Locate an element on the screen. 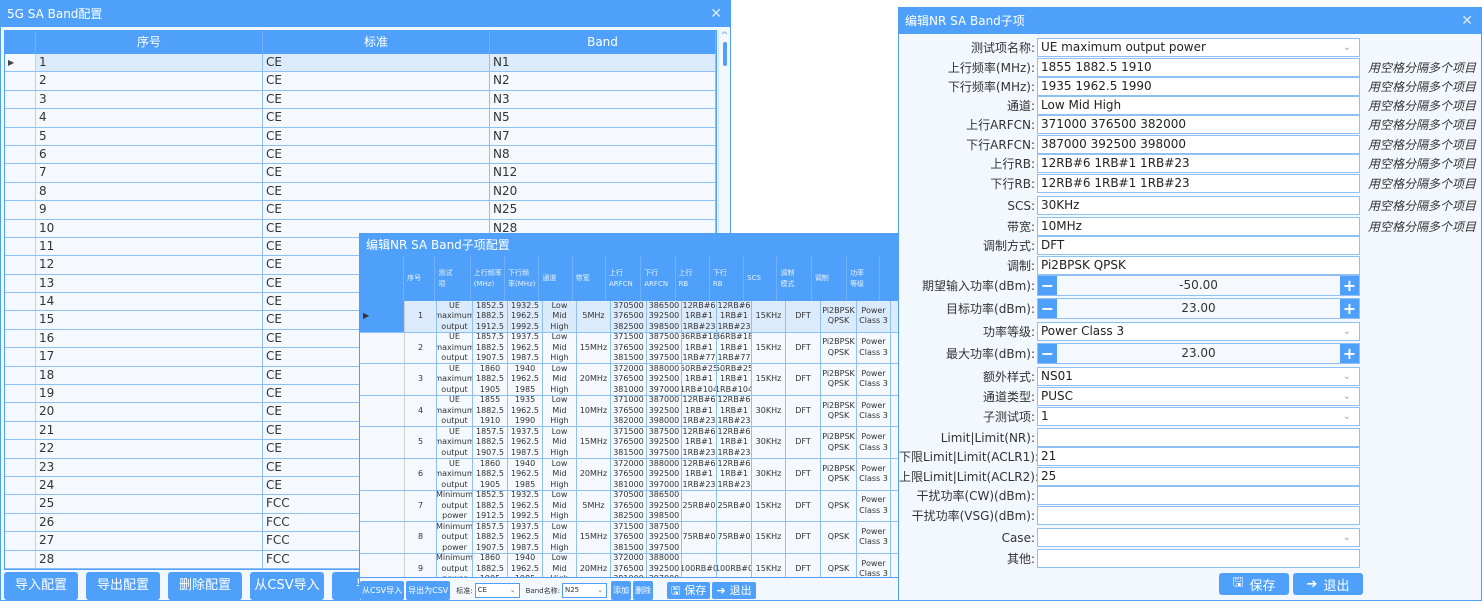 Image resolution: width=1482 pixels, height=601 pixels. cell-band: N20 is located at coordinates (603, 191).